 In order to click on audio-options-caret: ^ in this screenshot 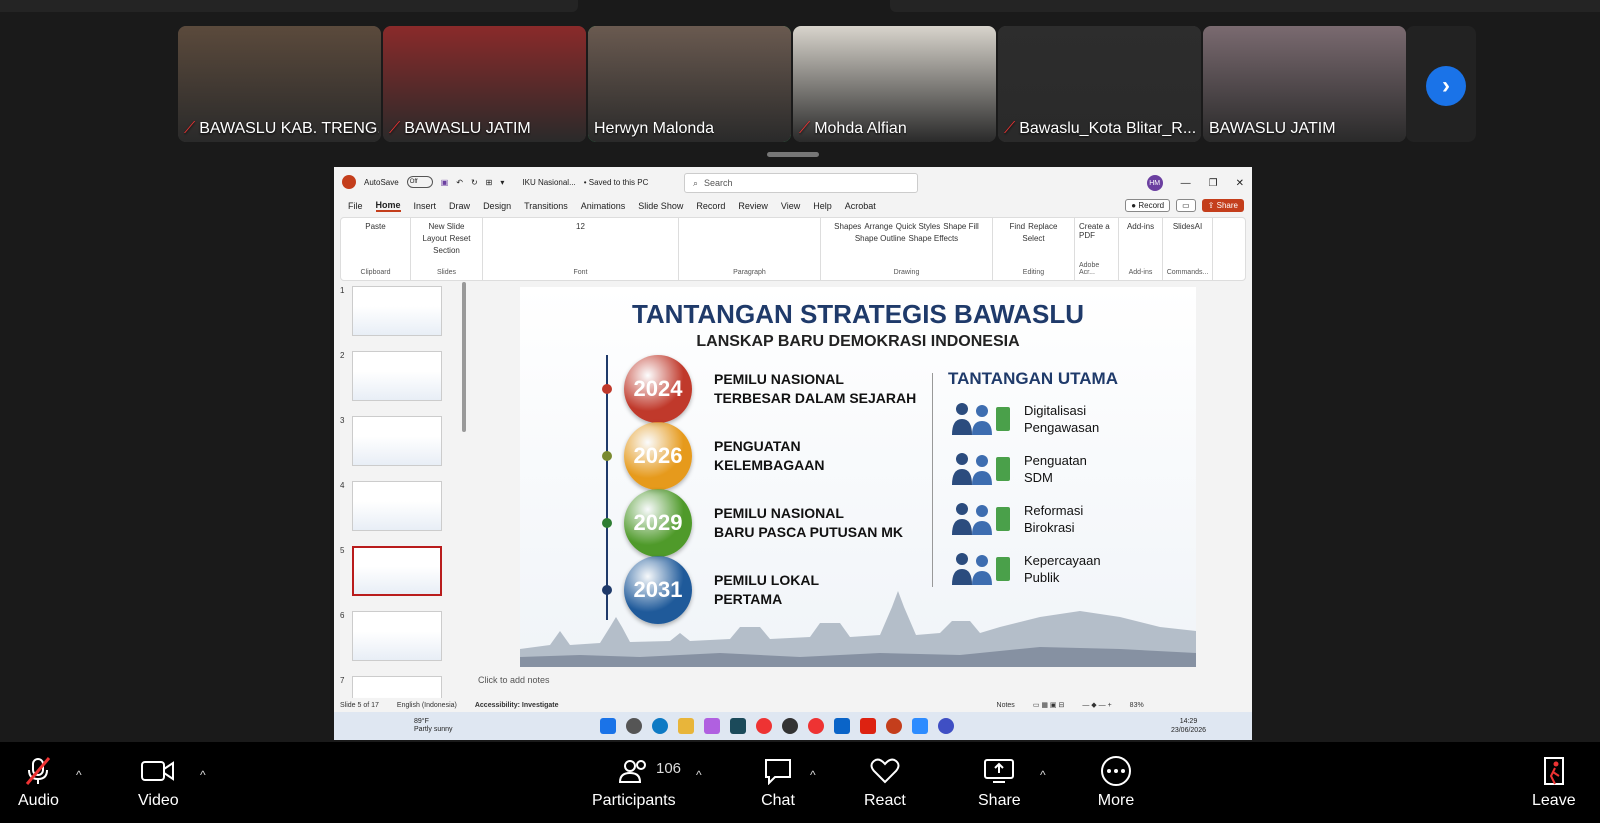, I will do `click(79, 775)`.